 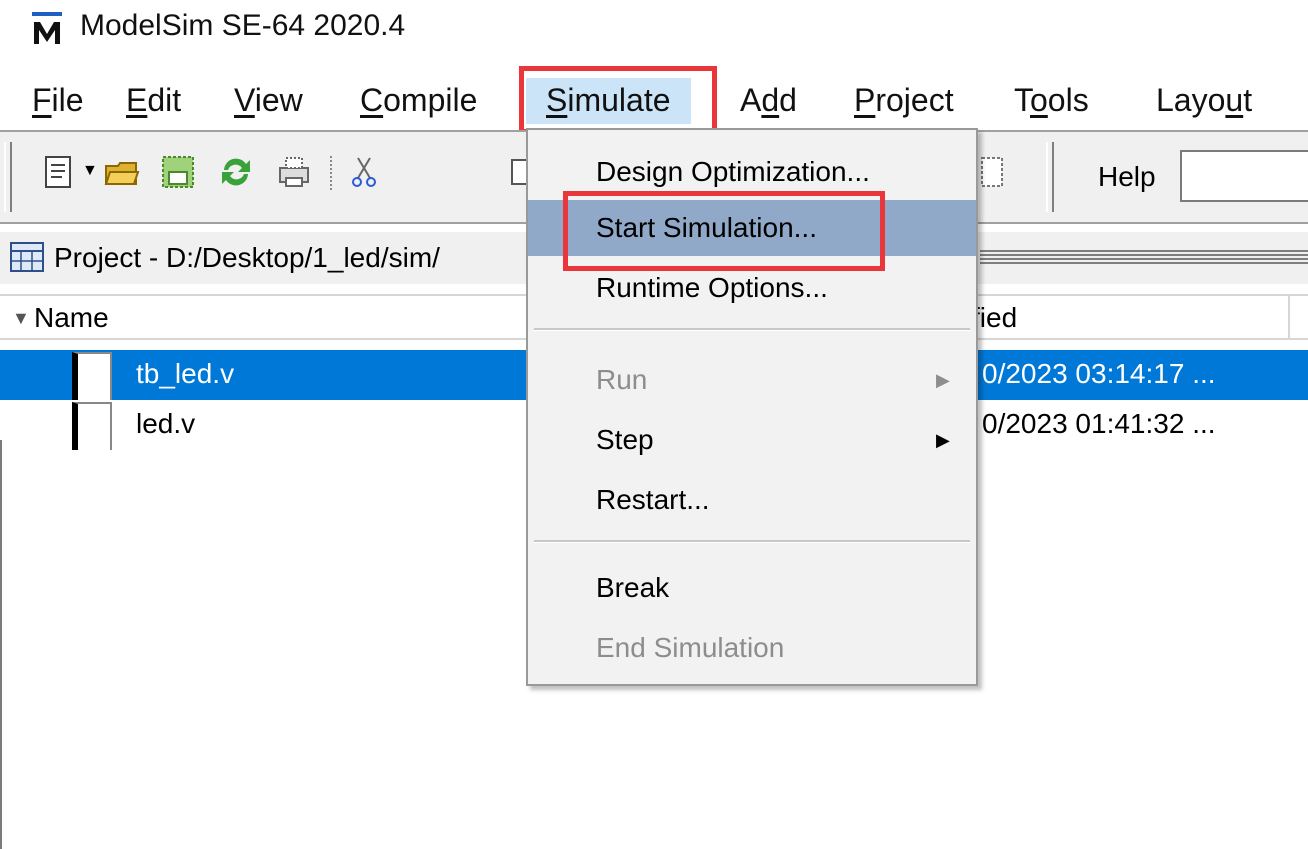 I want to click on menu-tools-label: ols, so click(x=1068, y=100).